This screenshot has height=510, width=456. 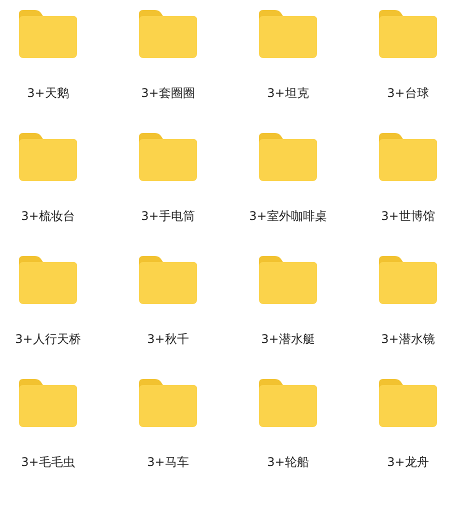 What do you see at coordinates (408, 93) in the screenshot?
I see `folder-name: 3+台球` at bounding box center [408, 93].